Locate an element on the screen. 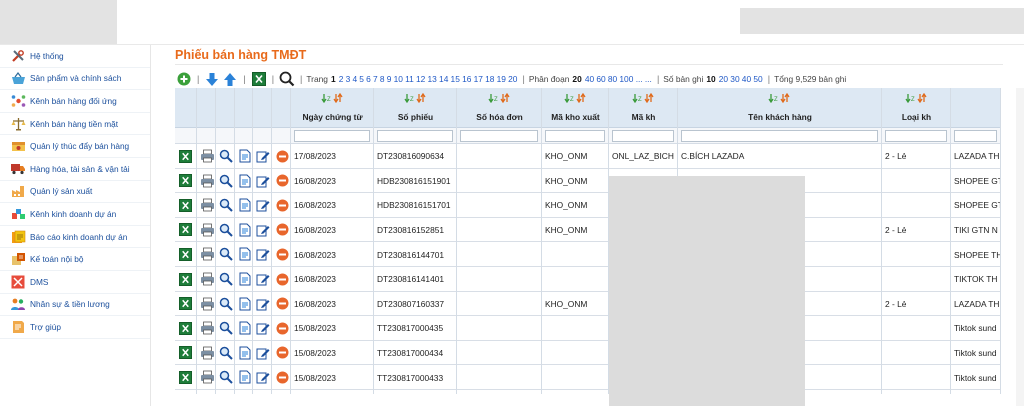 This screenshot has height=406, width=1024. column-header-2: Z Số phiếu is located at coordinates (415, 108).